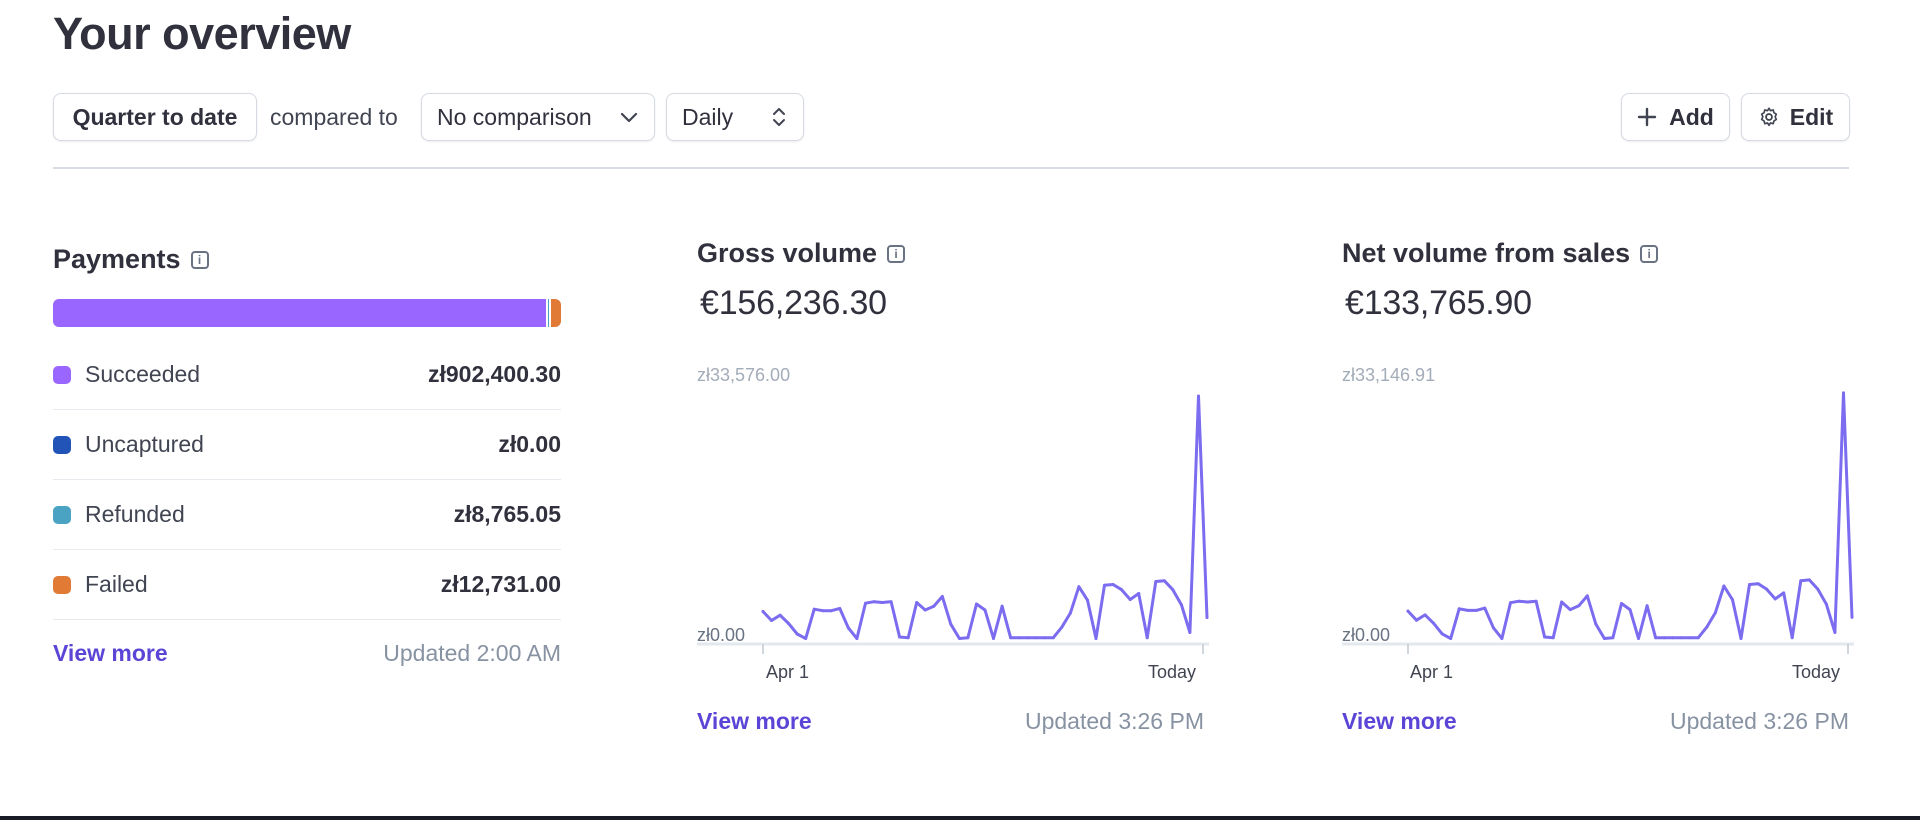  I want to click on edit-button: Edit, so click(1795, 117).